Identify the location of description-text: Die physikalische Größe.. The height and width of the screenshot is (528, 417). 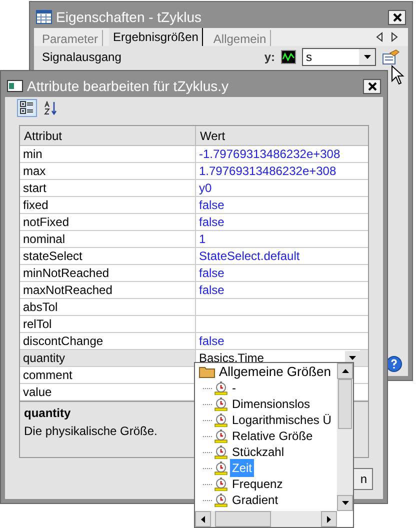
(91, 431).